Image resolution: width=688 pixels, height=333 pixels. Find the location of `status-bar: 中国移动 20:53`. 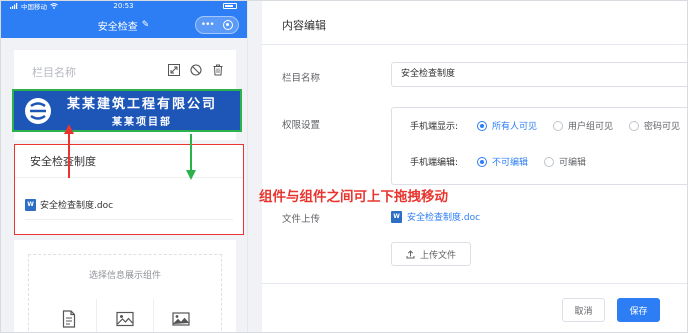

status-bar: 中国移动 20:53 is located at coordinates (123, 6).